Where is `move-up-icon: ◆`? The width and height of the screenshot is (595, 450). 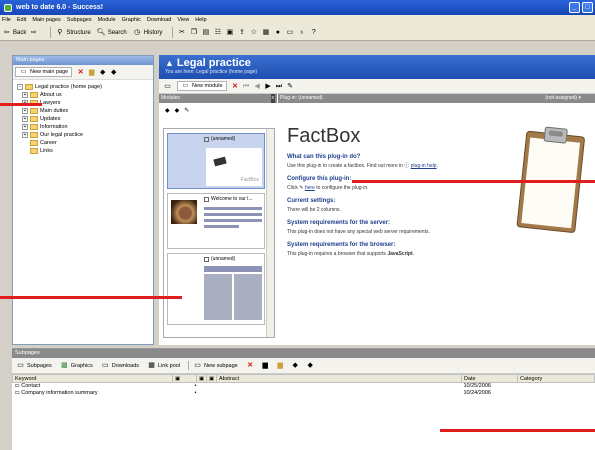
move-up-icon: ◆ is located at coordinates (102, 72).